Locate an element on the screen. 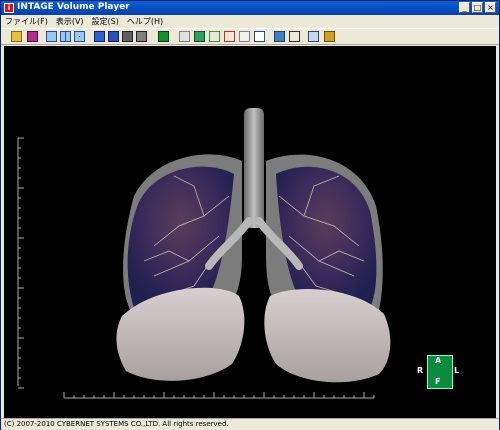  blank-view-icon is located at coordinates (259, 36).